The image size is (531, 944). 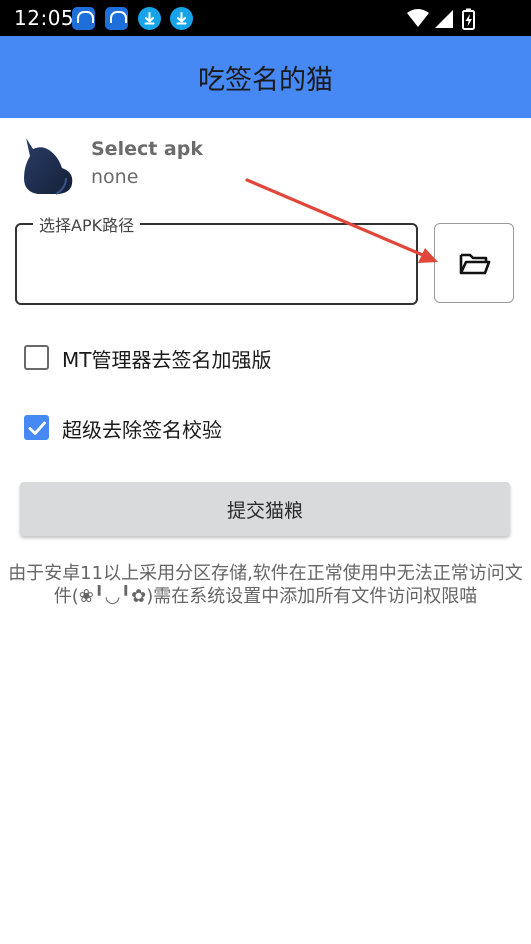 I want to click on apk-path-label: 选择APK路径, so click(x=87, y=224).